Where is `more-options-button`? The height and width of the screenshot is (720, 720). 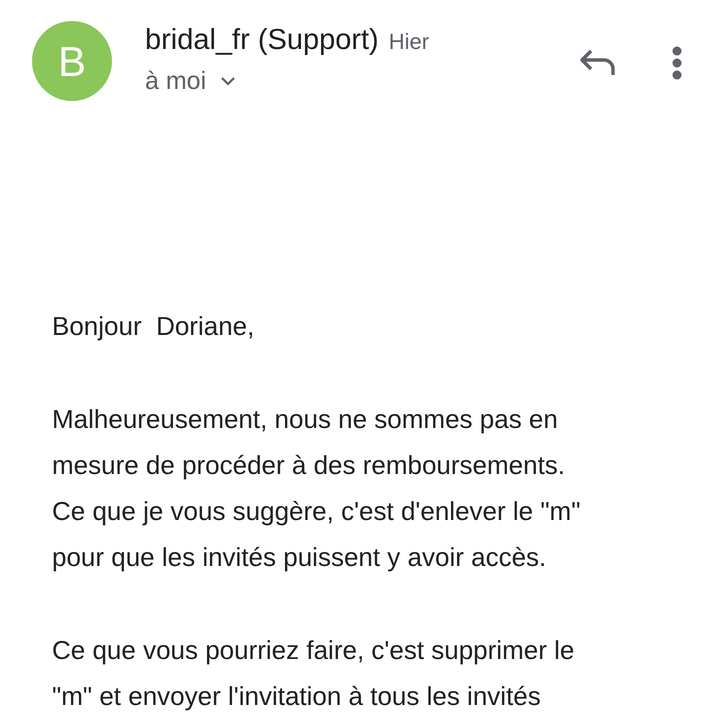
more-options-button is located at coordinates (677, 63).